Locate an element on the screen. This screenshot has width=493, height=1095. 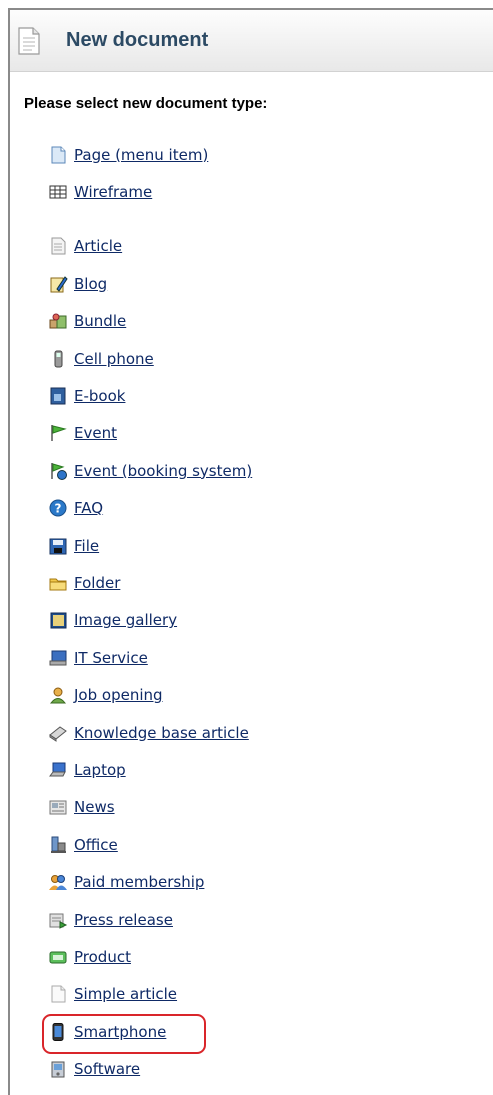
document-type-item-wireframe: Wireframe is located at coordinates (251, 191).